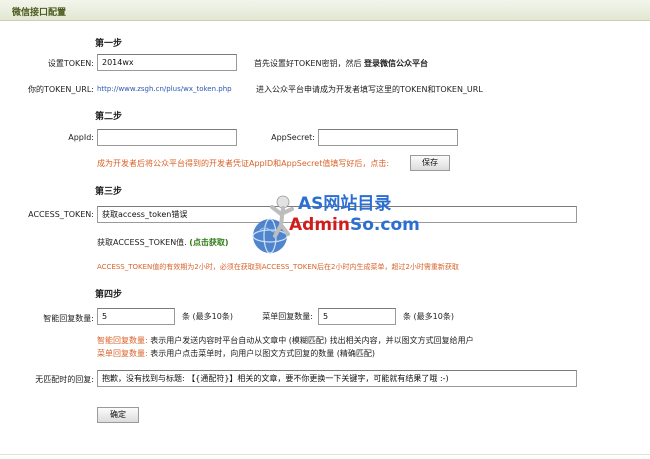  What do you see at coordinates (384, 225) in the screenshot?
I see `watermark-line2-so: So.com` at bounding box center [384, 225].